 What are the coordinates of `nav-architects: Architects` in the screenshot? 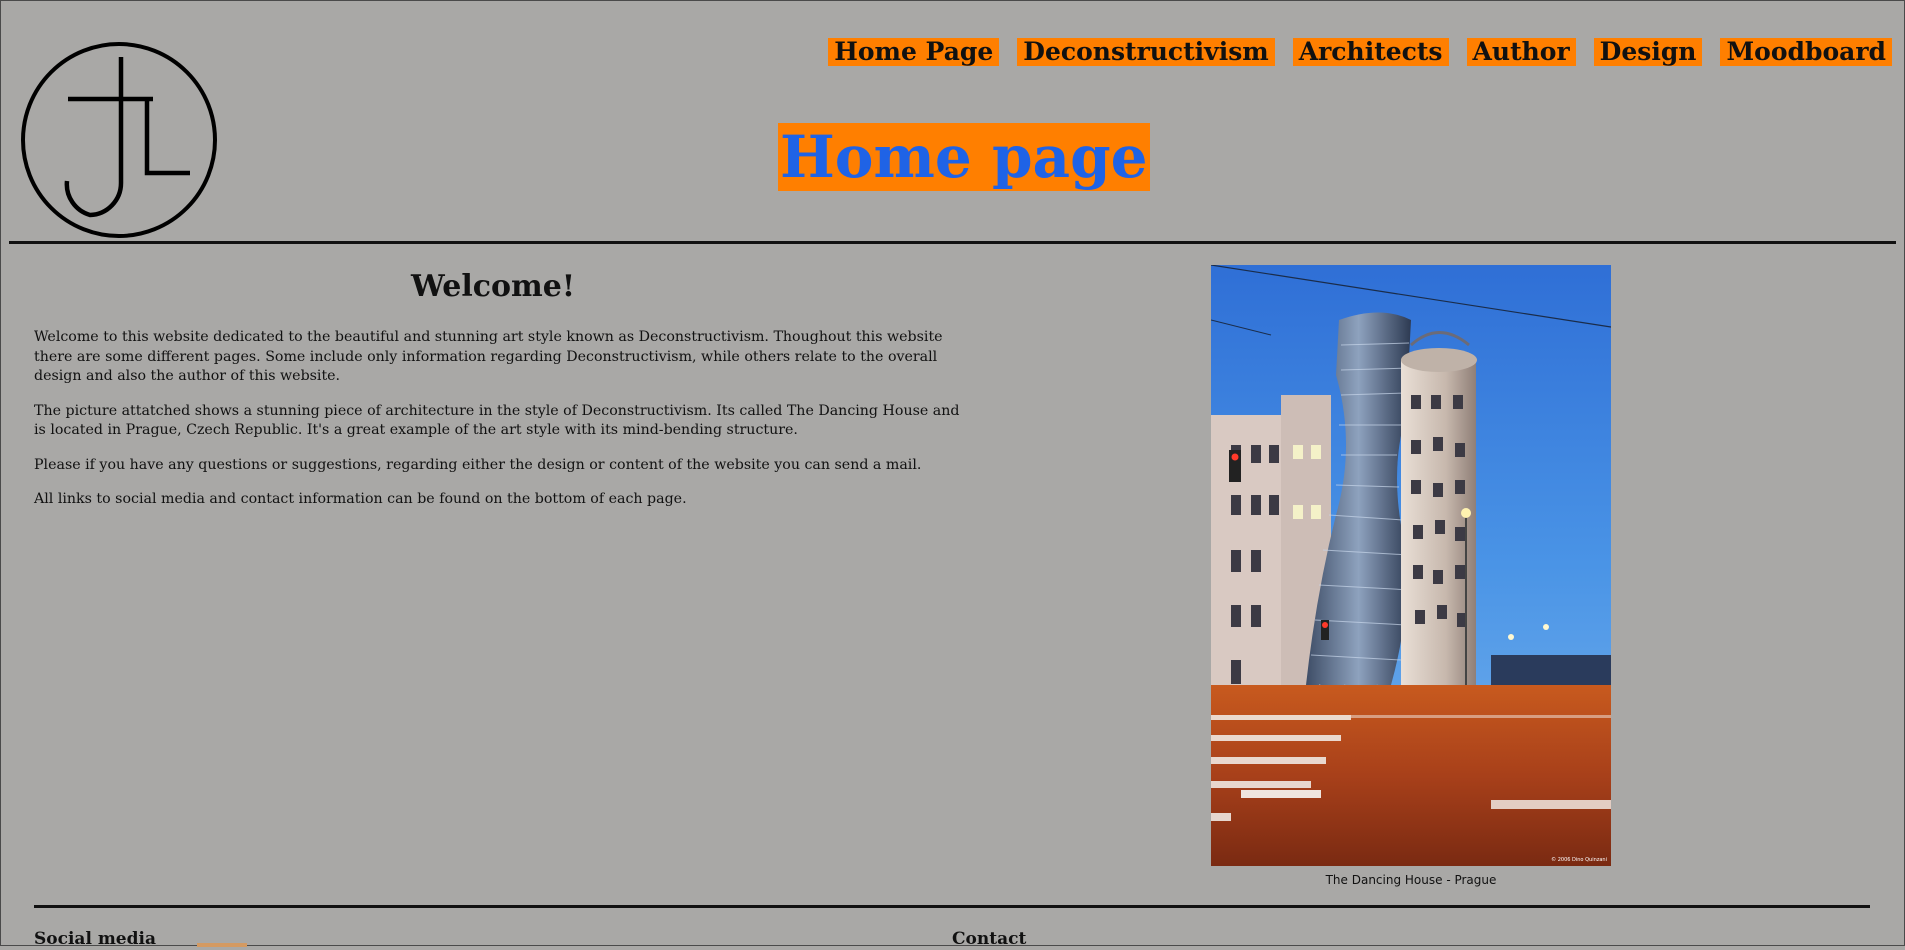 It's located at (1370, 52).